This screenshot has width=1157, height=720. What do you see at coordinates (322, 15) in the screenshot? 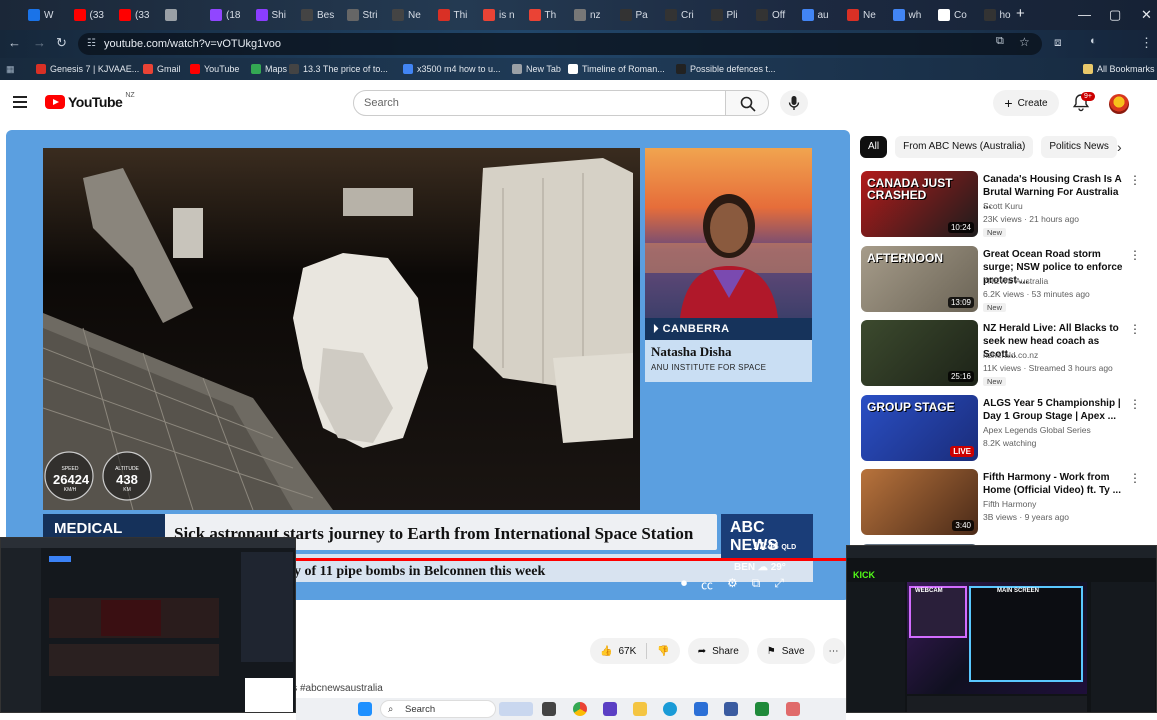
I see `browser-tab: Bes` at bounding box center [322, 15].